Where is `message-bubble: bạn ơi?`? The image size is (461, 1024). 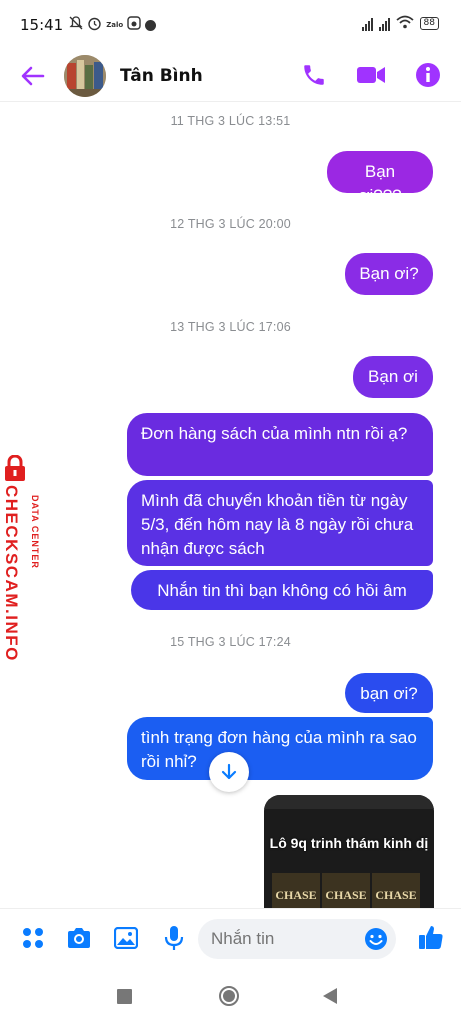 message-bubble: bạn ơi? is located at coordinates (389, 693).